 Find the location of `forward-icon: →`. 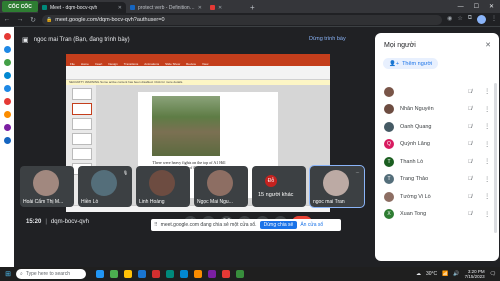

forward-icon: → is located at coordinates (20, 19).